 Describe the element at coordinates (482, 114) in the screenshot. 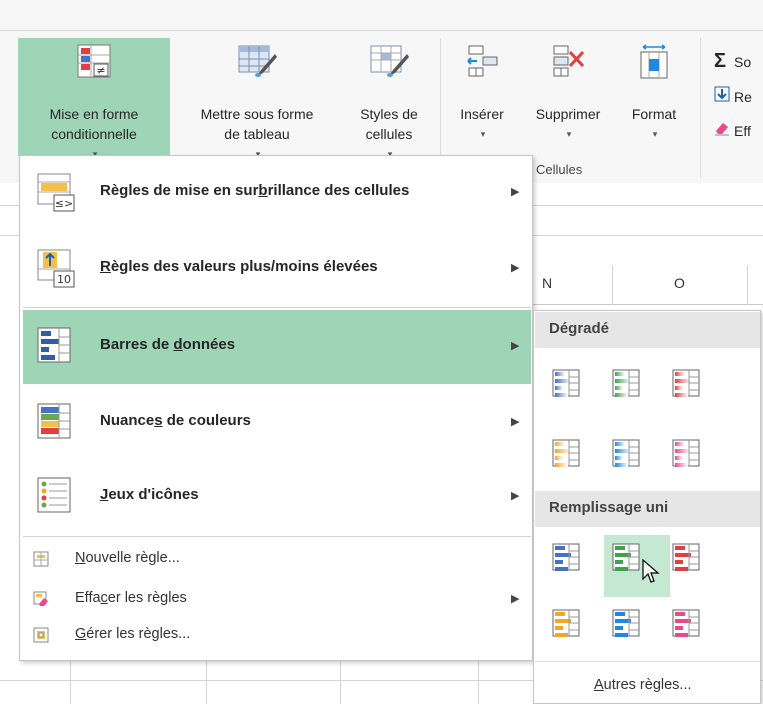

I see `insert-label: Insérer` at that location.